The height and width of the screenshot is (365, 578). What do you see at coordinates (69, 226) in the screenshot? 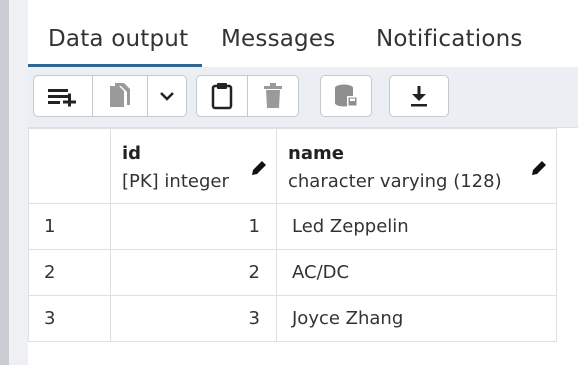
I see `row-number: 1` at bounding box center [69, 226].